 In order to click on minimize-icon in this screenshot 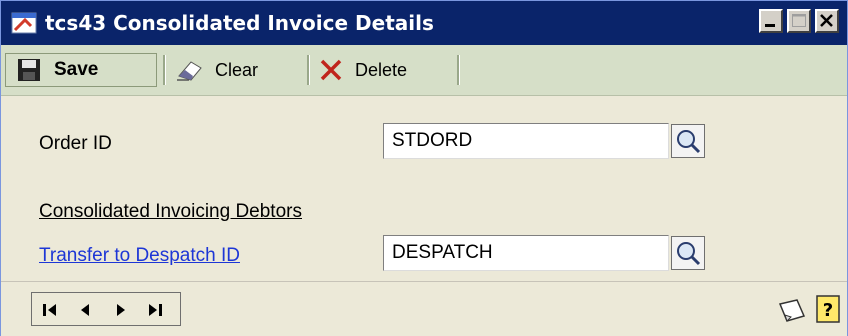, I will do `click(770, 25)`.